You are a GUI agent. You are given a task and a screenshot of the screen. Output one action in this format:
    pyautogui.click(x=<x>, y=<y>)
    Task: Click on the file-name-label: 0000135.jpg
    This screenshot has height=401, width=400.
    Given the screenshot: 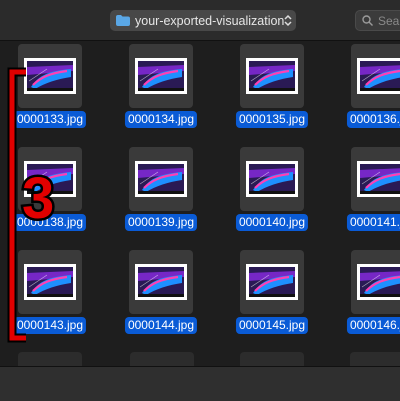 What is the action you would take?
    pyautogui.click(x=272, y=119)
    